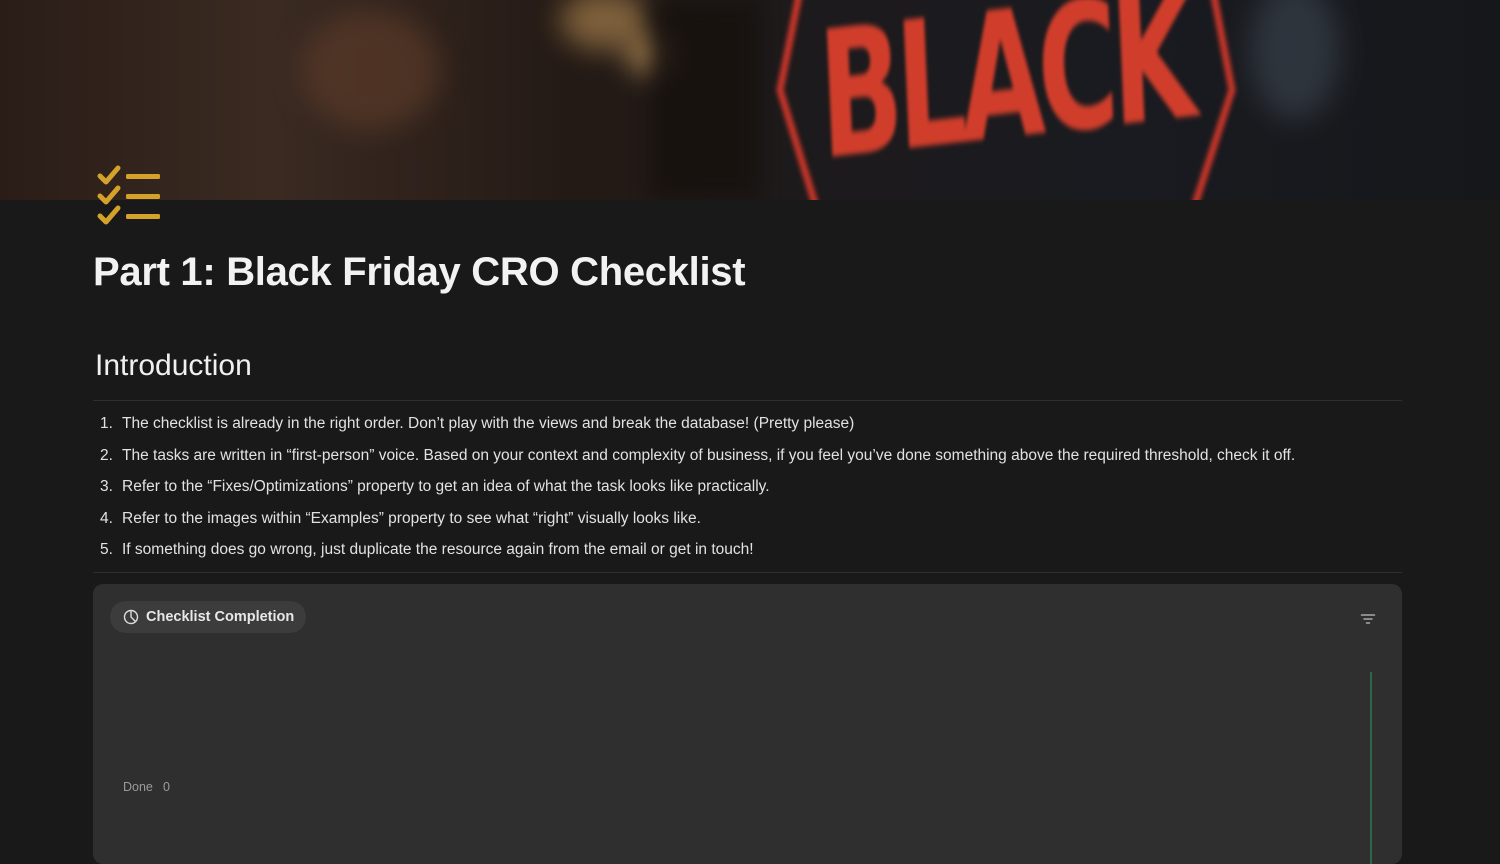 The width and height of the screenshot is (1500, 864). Describe the element at coordinates (106, 423) in the screenshot. I see `list-item-number: 1.` at that location.